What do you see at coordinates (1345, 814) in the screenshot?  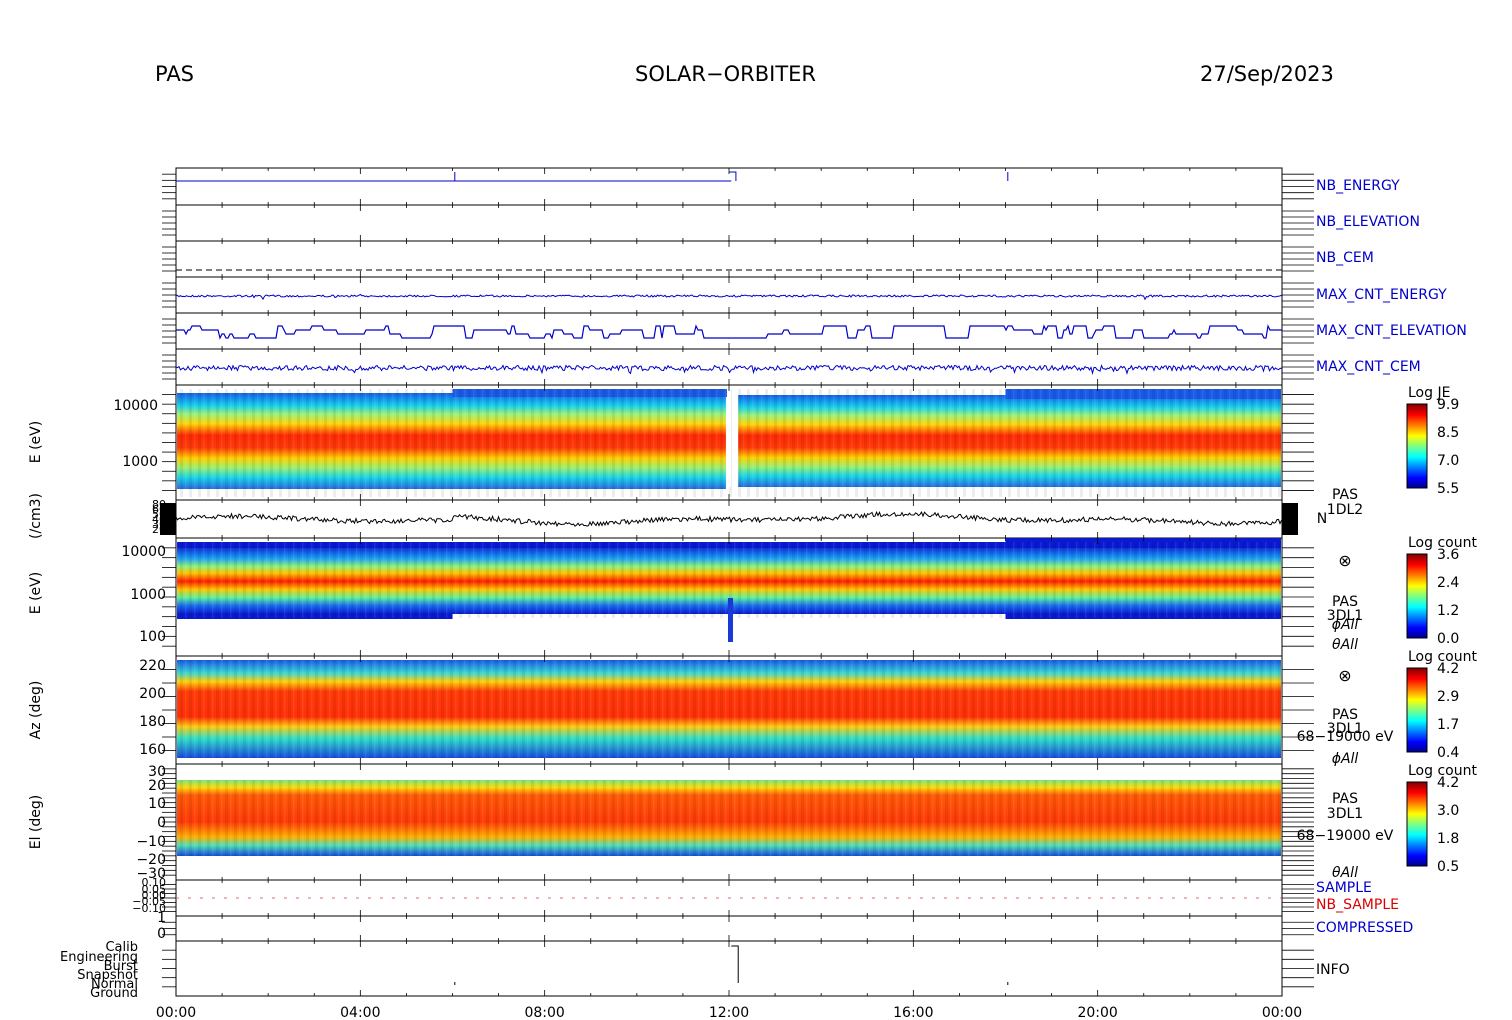 I see `el-level-label: 3DL1` at bounding box center [1345, 814].